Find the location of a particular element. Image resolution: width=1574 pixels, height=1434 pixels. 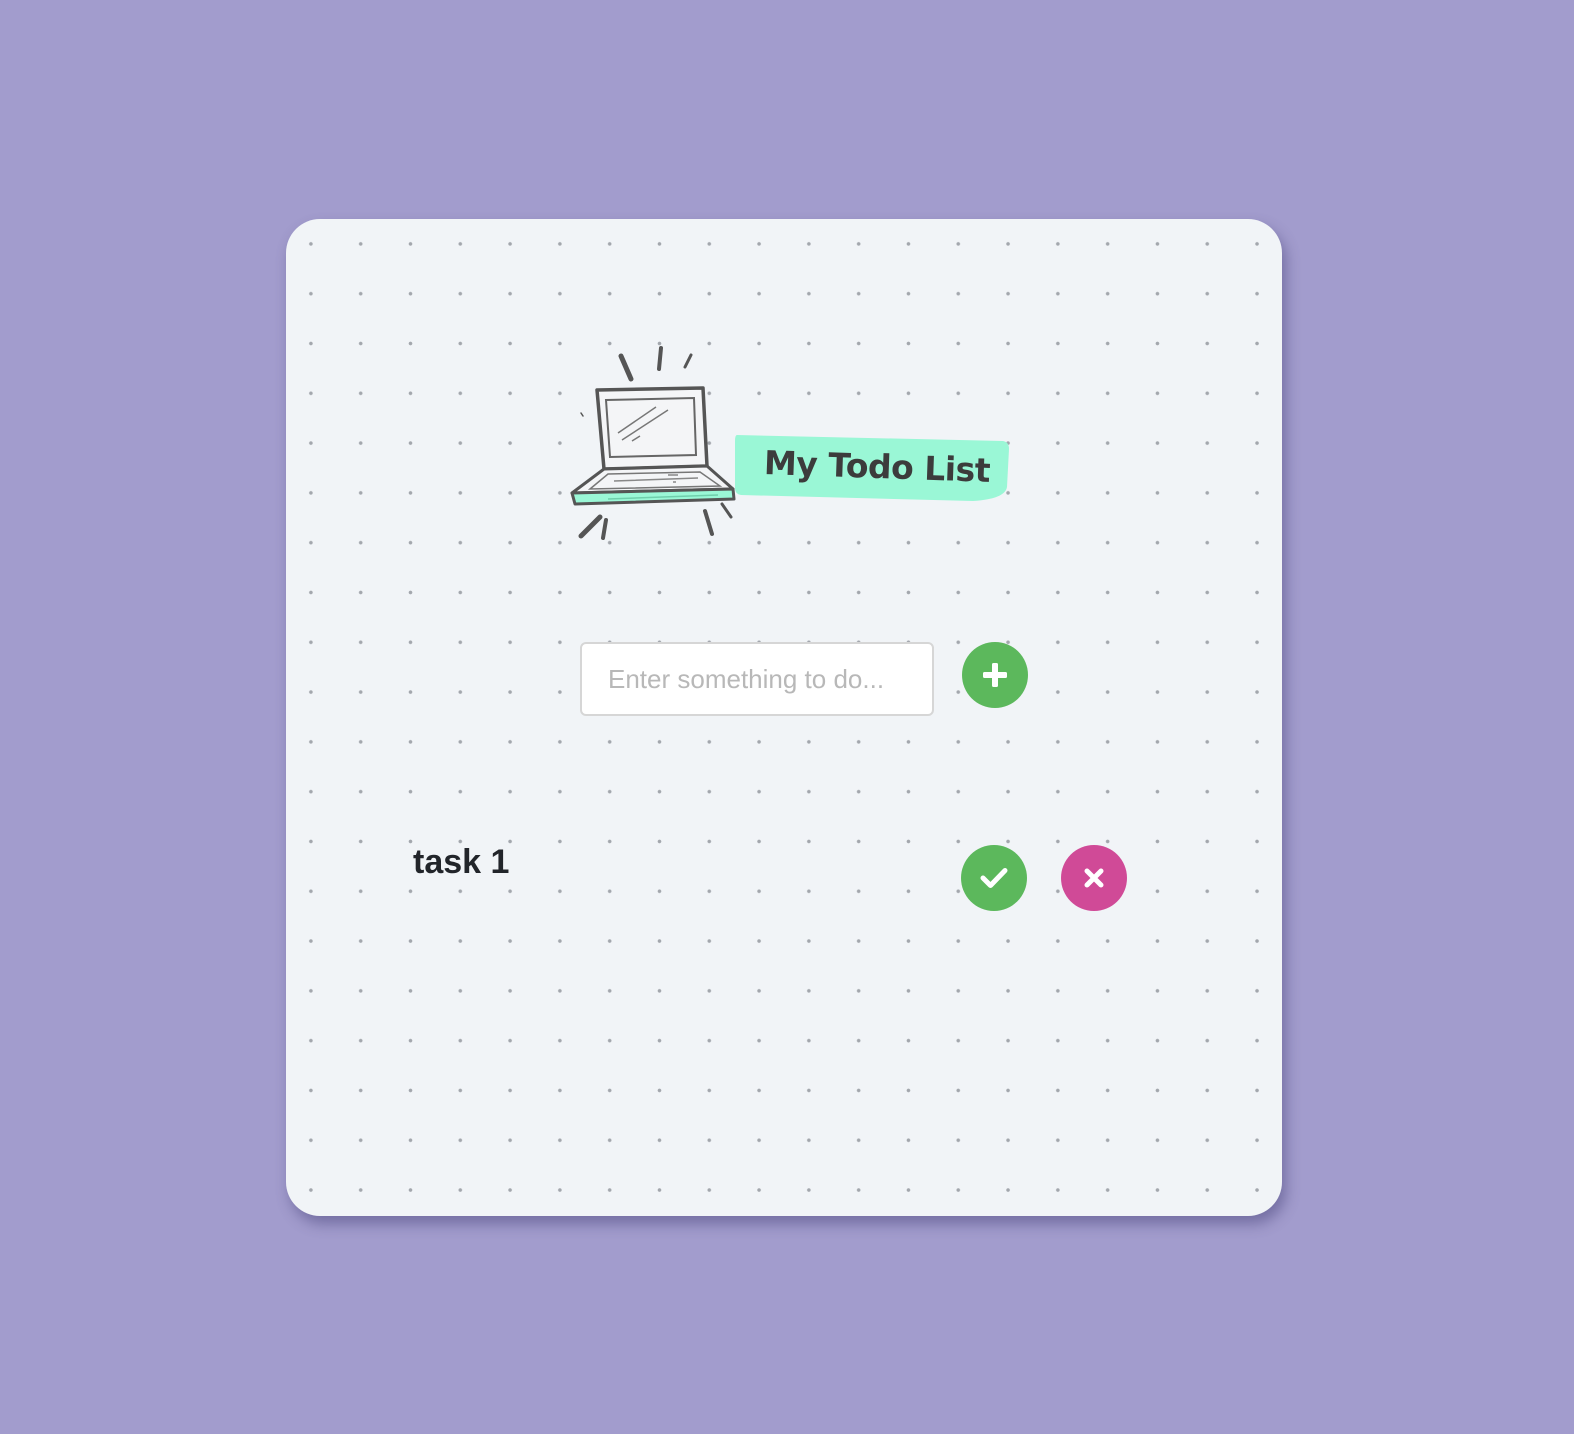

app-logo: My Todo List is located at coordinates (788, 446).